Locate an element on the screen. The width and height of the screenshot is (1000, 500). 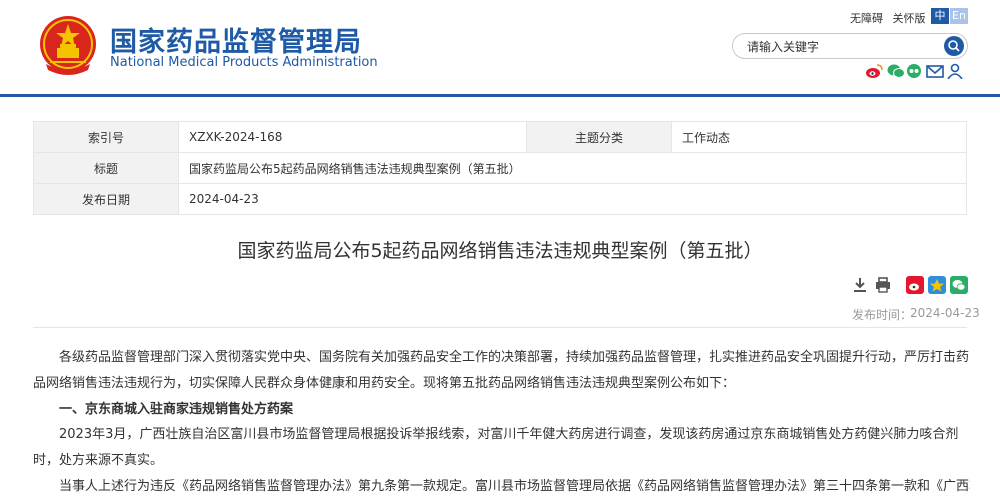
national-emblem-icon is located at coordinates (68, 45).